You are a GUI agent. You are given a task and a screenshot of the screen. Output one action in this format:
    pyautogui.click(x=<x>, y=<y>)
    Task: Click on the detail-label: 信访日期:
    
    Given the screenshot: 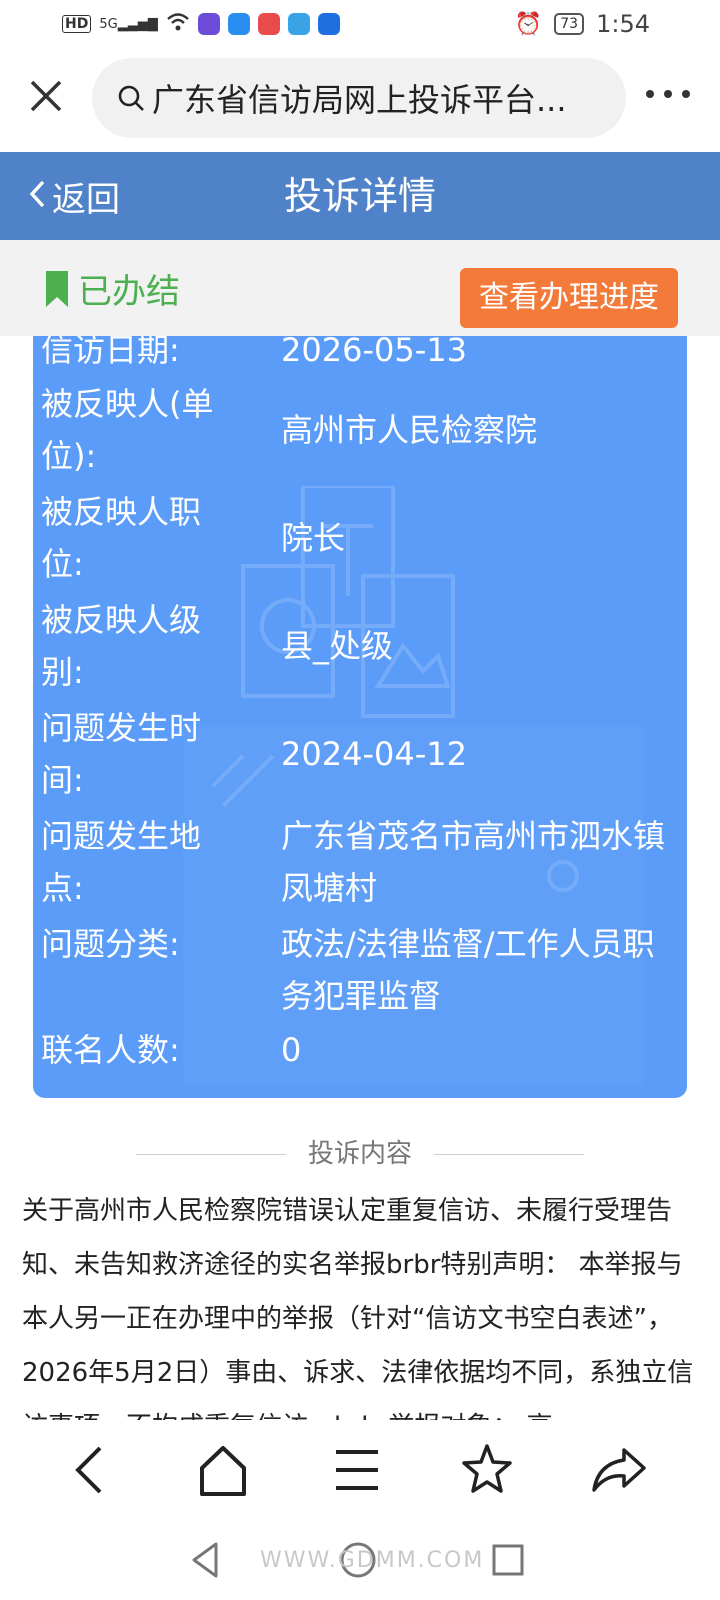 What is the action you would take?
    pyautogui.click(x=110, y=352)
    